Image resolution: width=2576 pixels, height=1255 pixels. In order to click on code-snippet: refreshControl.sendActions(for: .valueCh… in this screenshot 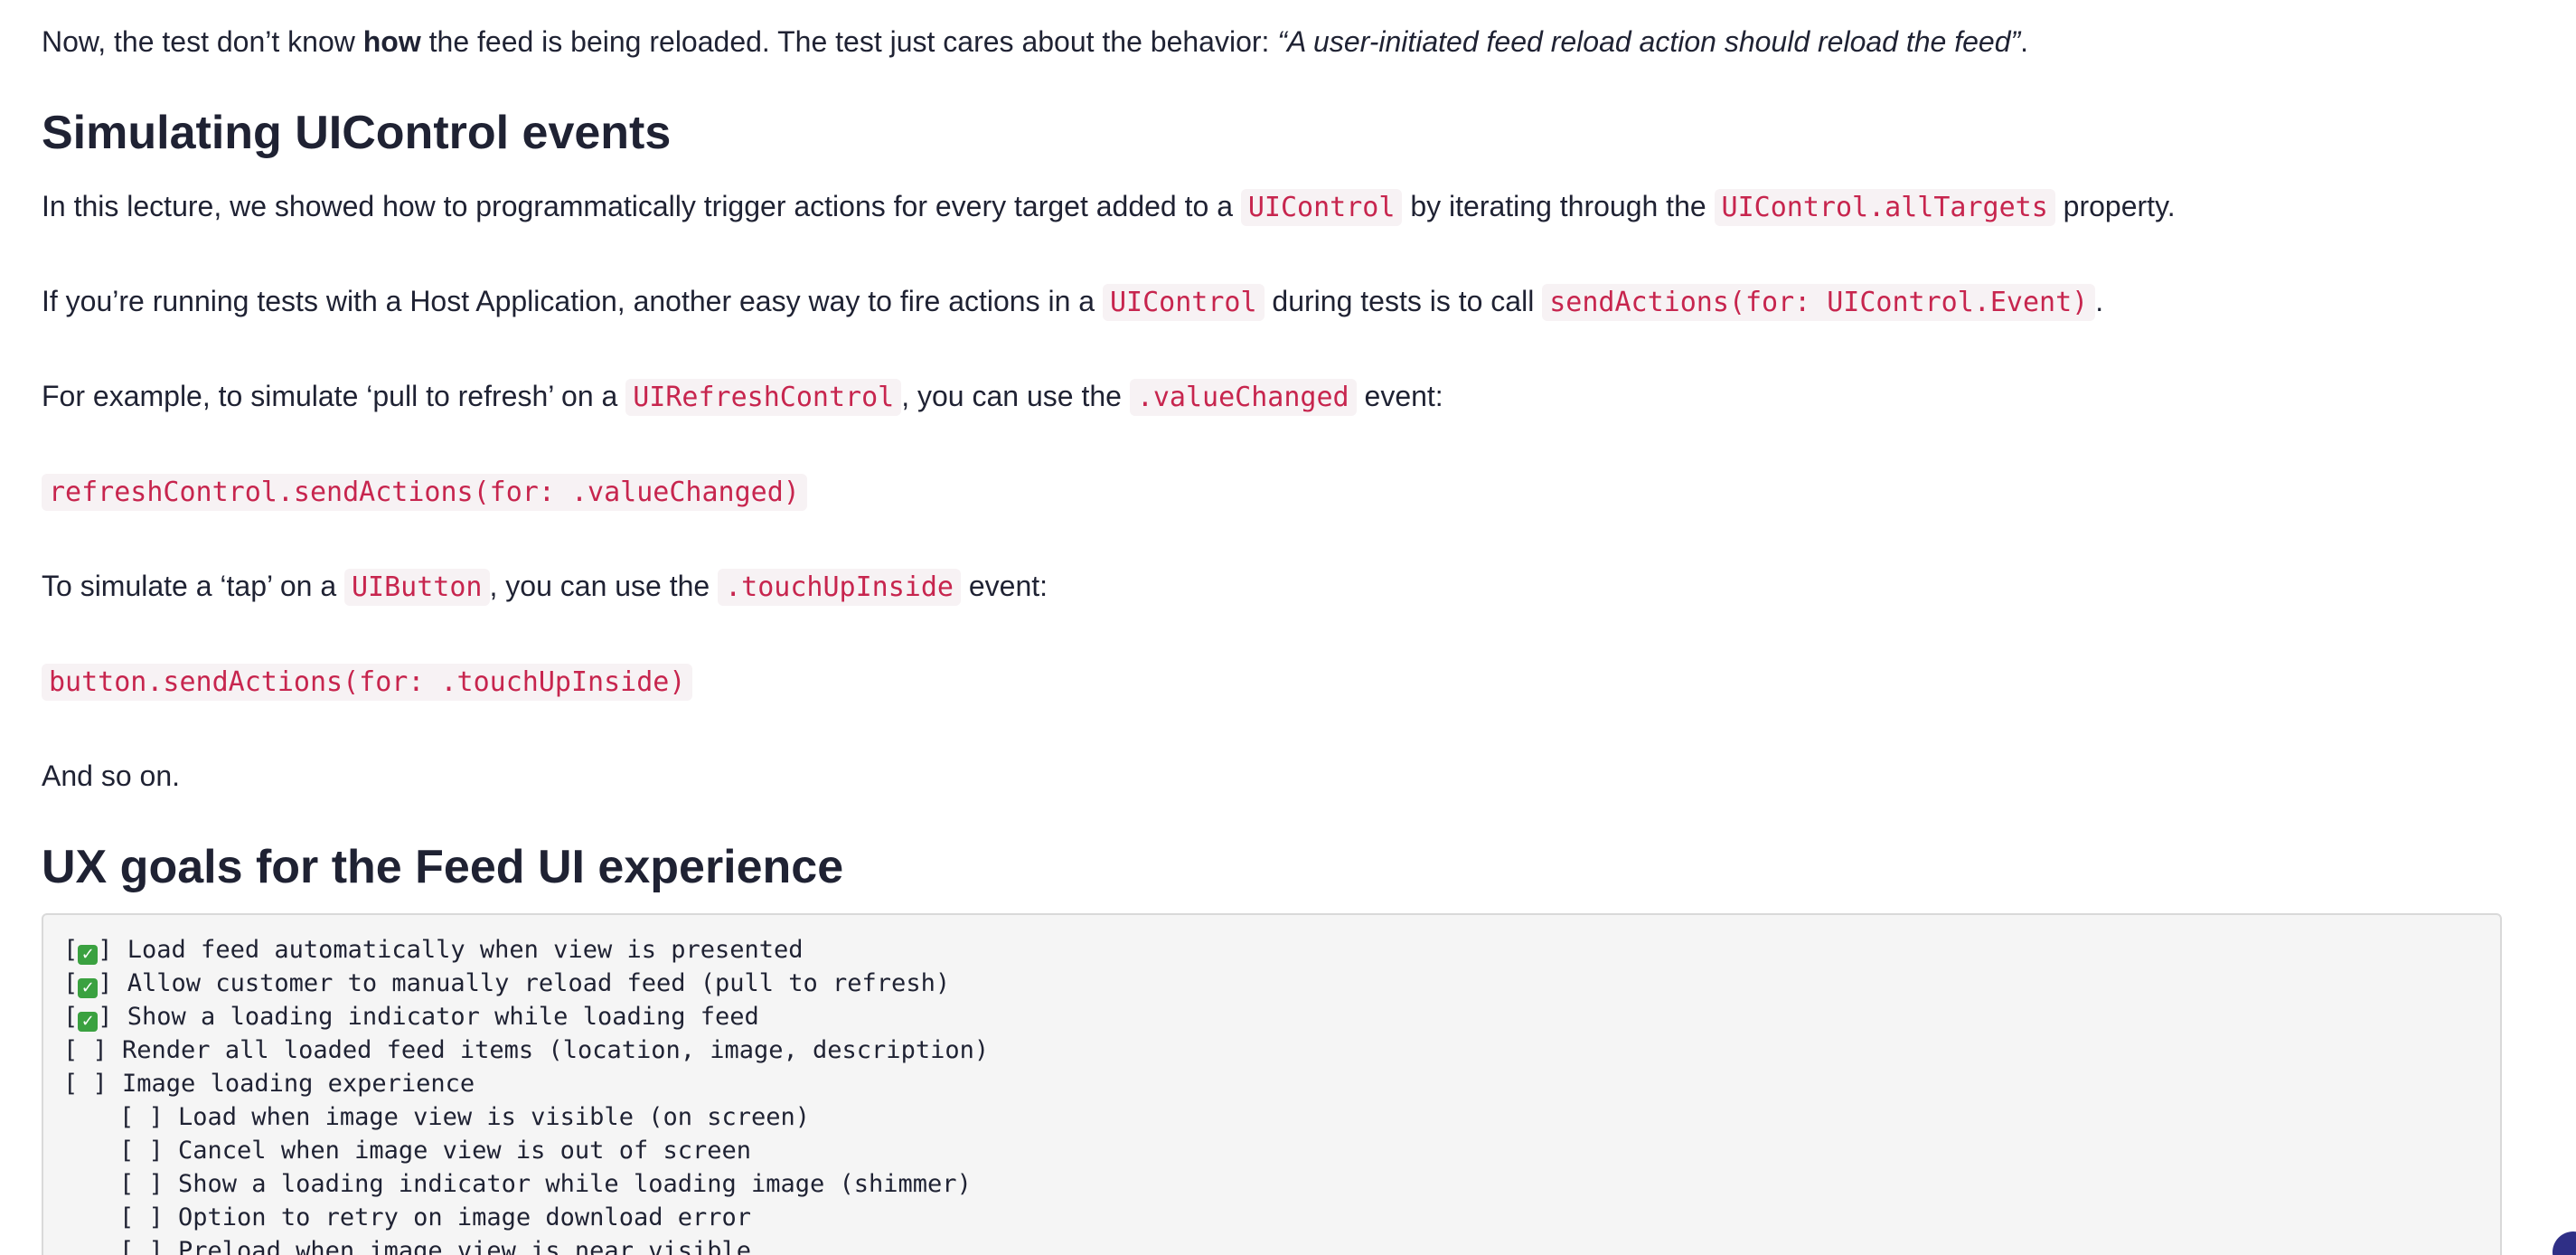, I will do `click(425, 493)`.